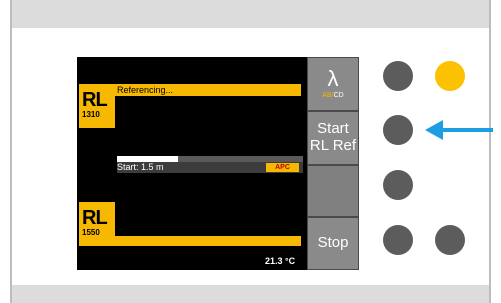  What do you see at coordinates (95, 218) in the screenshot?
I see `channel-bottom-name: RL` at bounding box center [95, 218].